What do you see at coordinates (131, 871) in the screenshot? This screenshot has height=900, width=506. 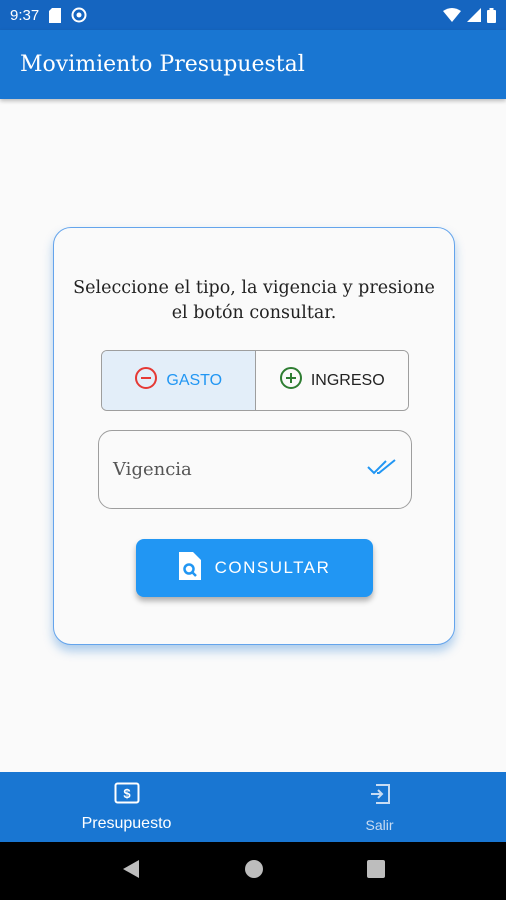 I see `back-icon` at bounding box center [131, 871].